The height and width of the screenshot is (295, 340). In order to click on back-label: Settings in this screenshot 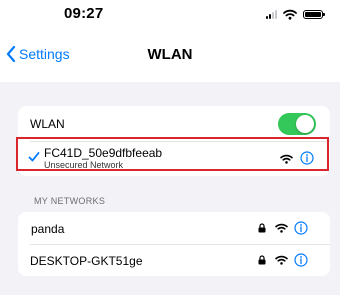, I will do `click(44, 54)`.